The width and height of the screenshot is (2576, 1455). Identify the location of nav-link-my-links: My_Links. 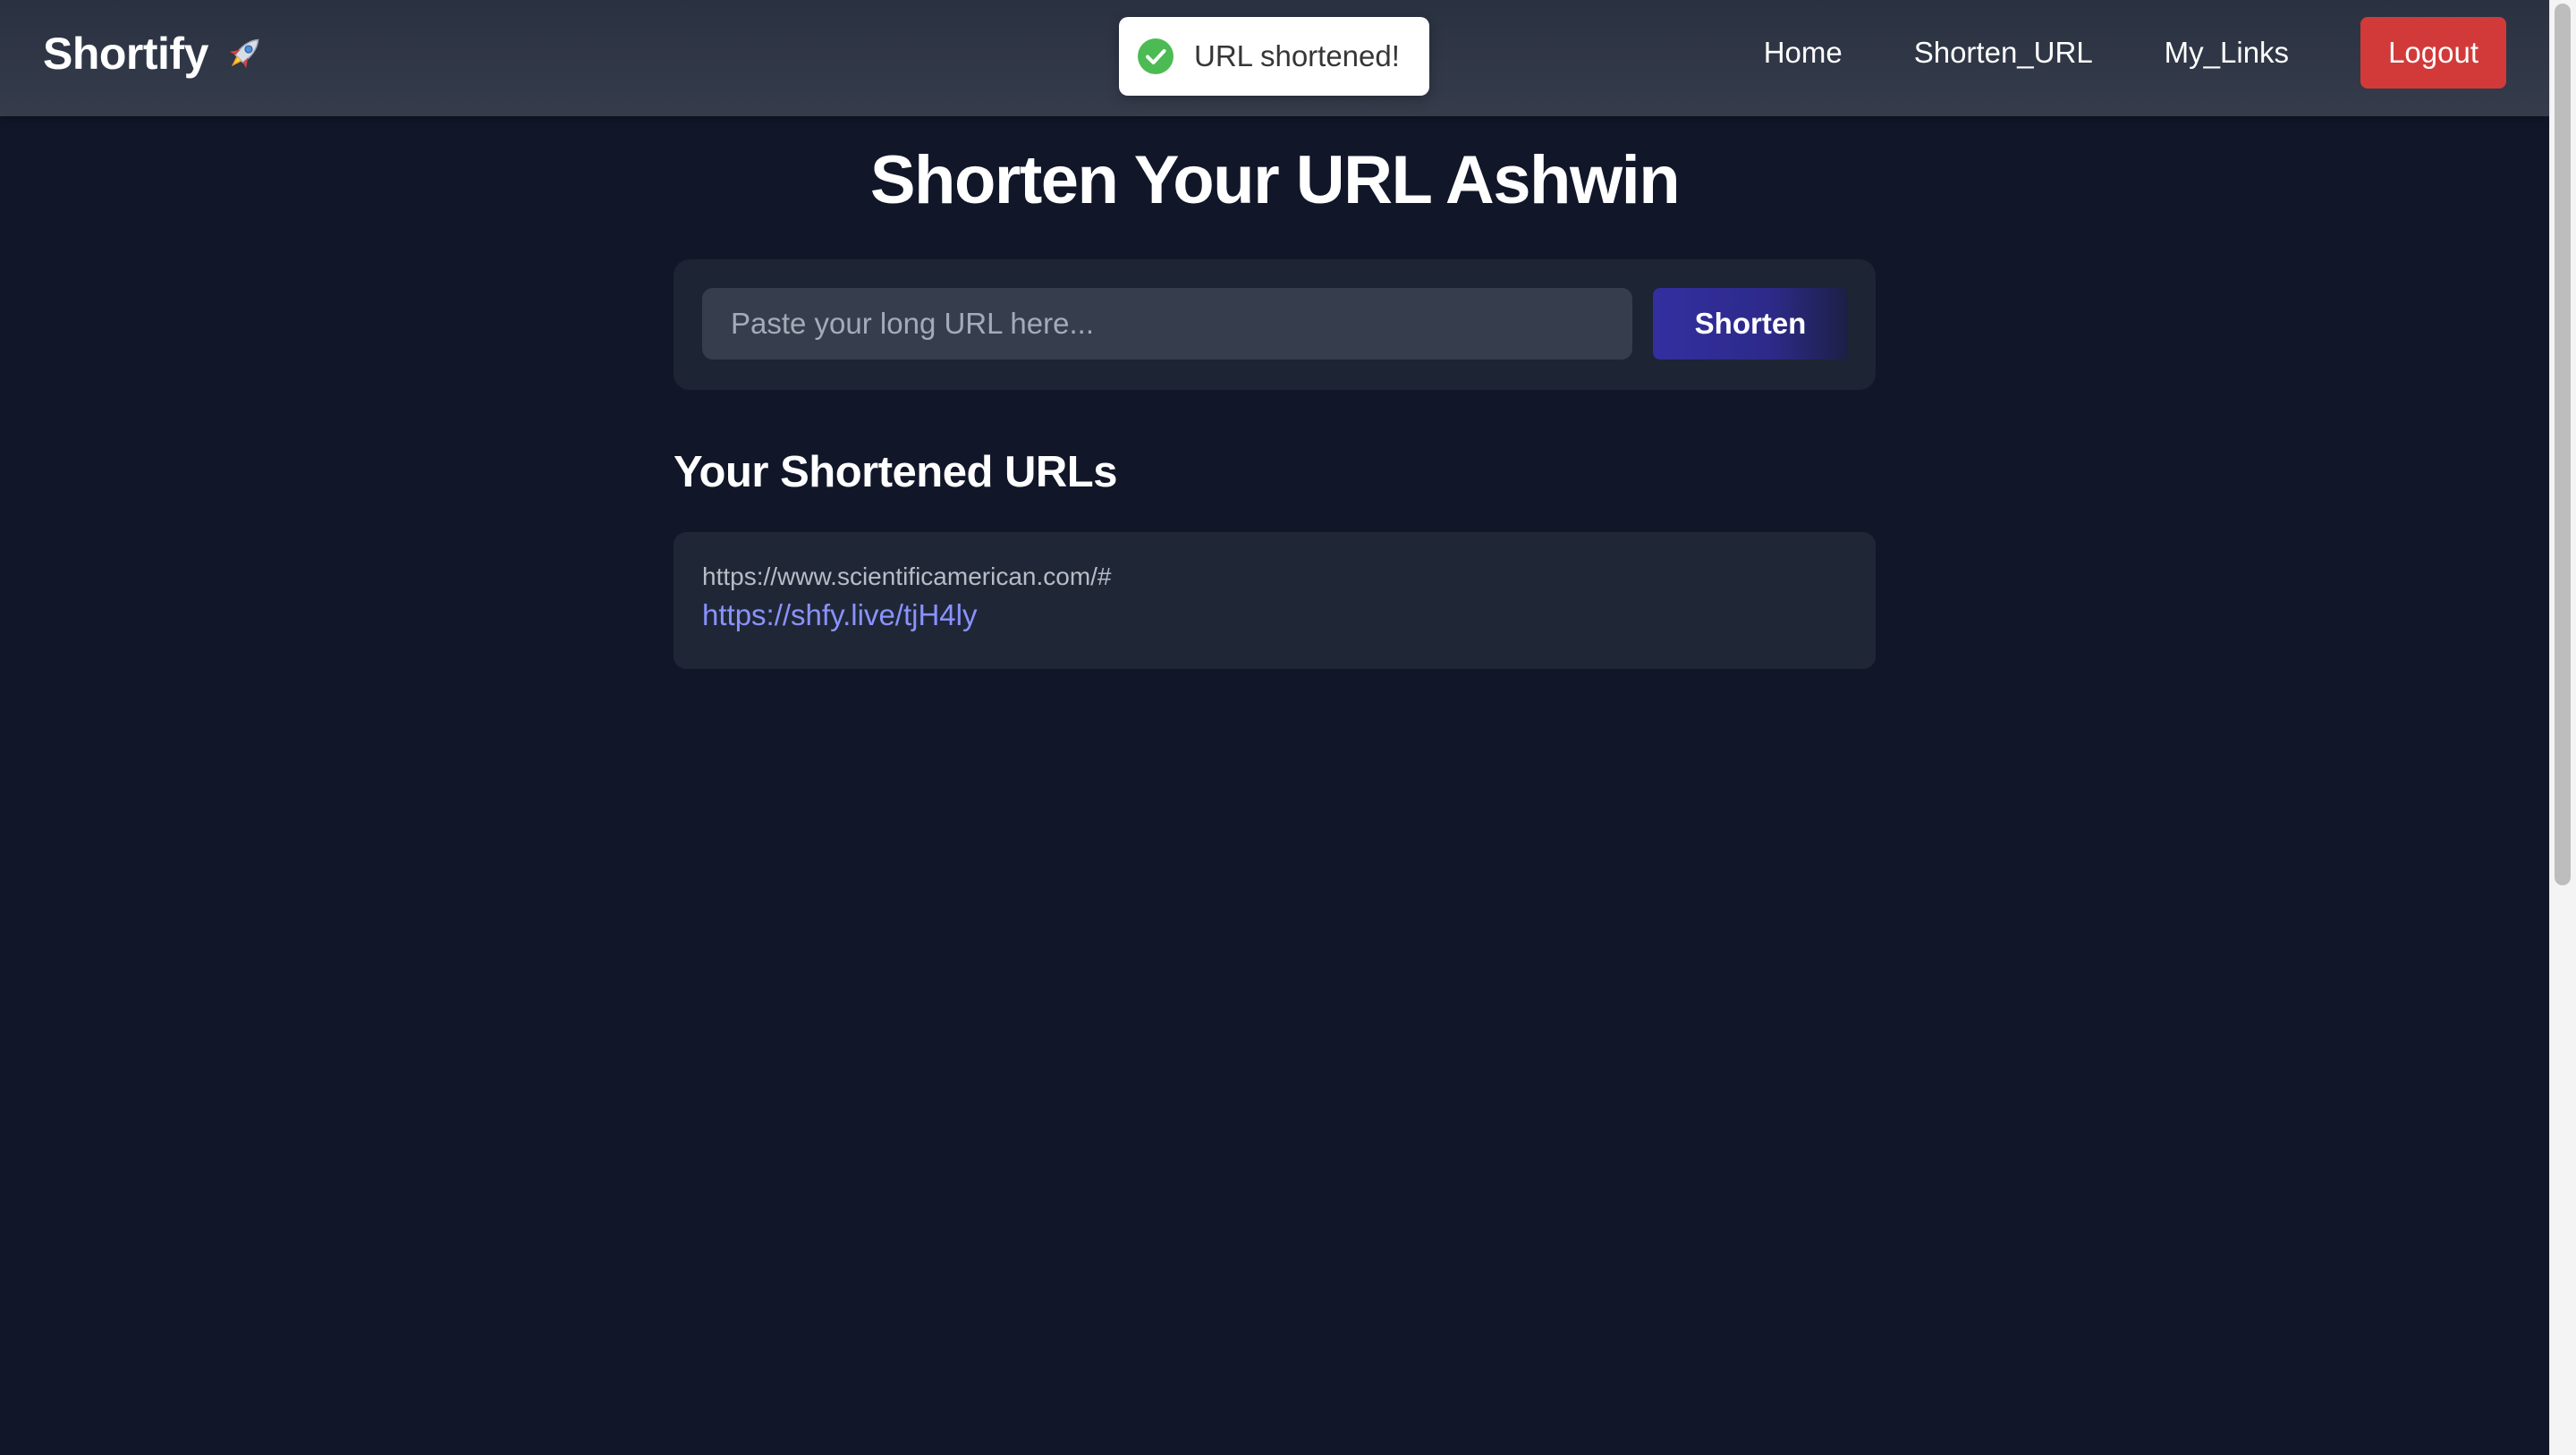
(2227, 53).